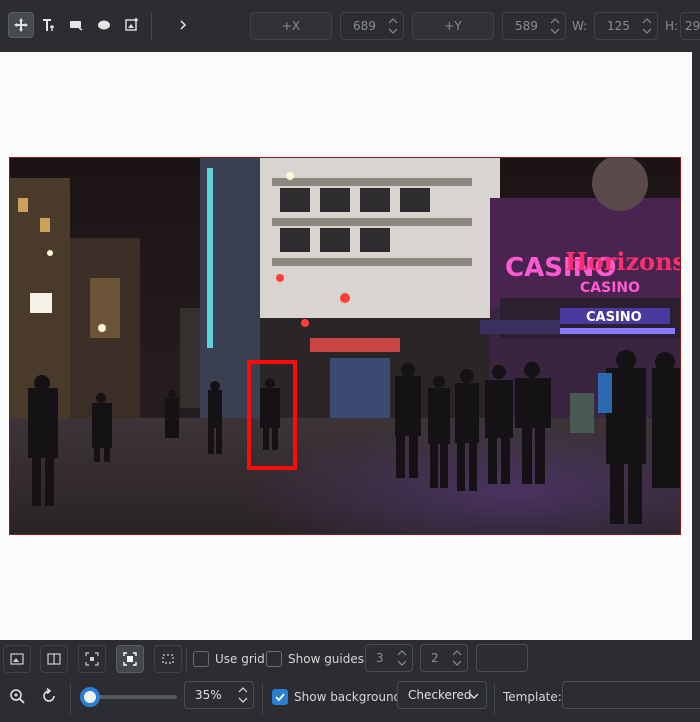  I want to click on y-position-input: 589, so click(534, 26).